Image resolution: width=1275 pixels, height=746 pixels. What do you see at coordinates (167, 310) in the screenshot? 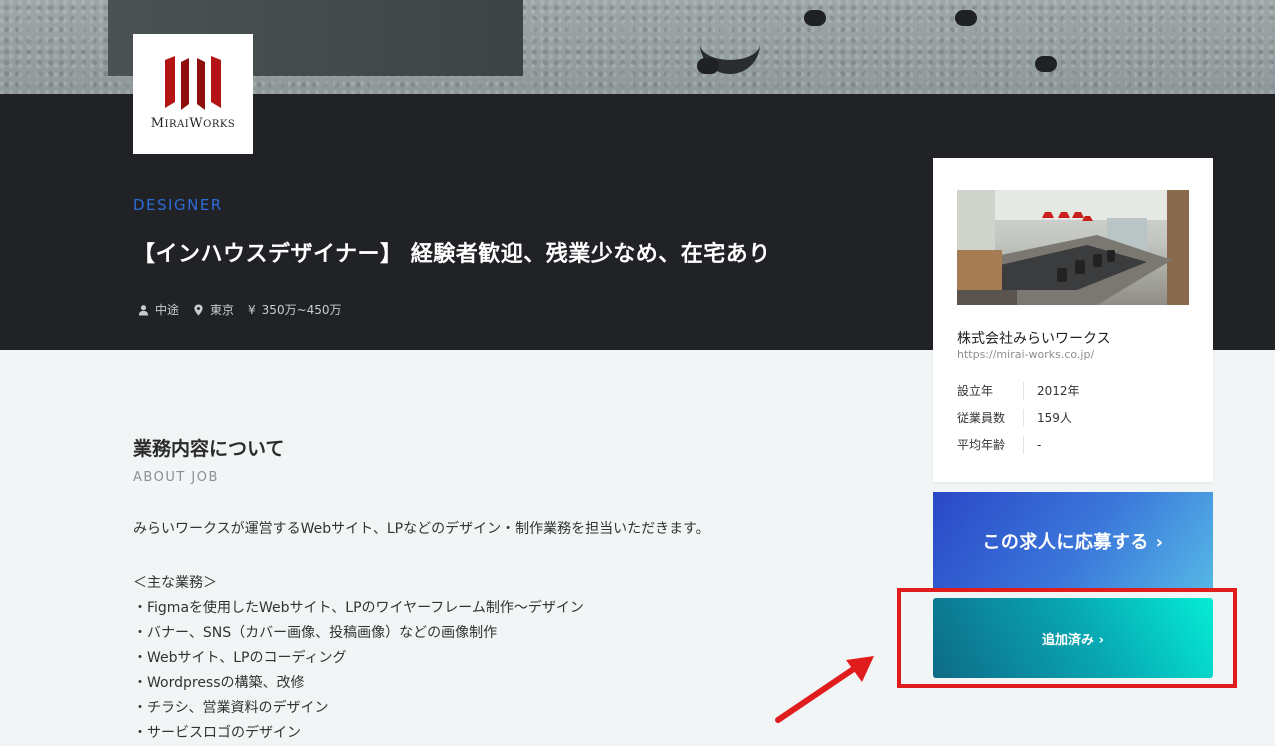
I see `employment-type: 中途` at bounding box center [167, 310].